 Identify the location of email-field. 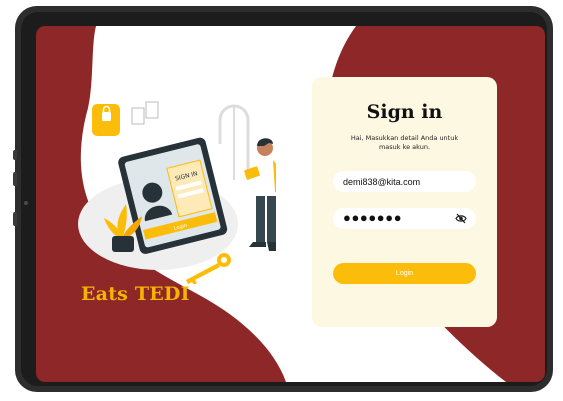
(404, 181).